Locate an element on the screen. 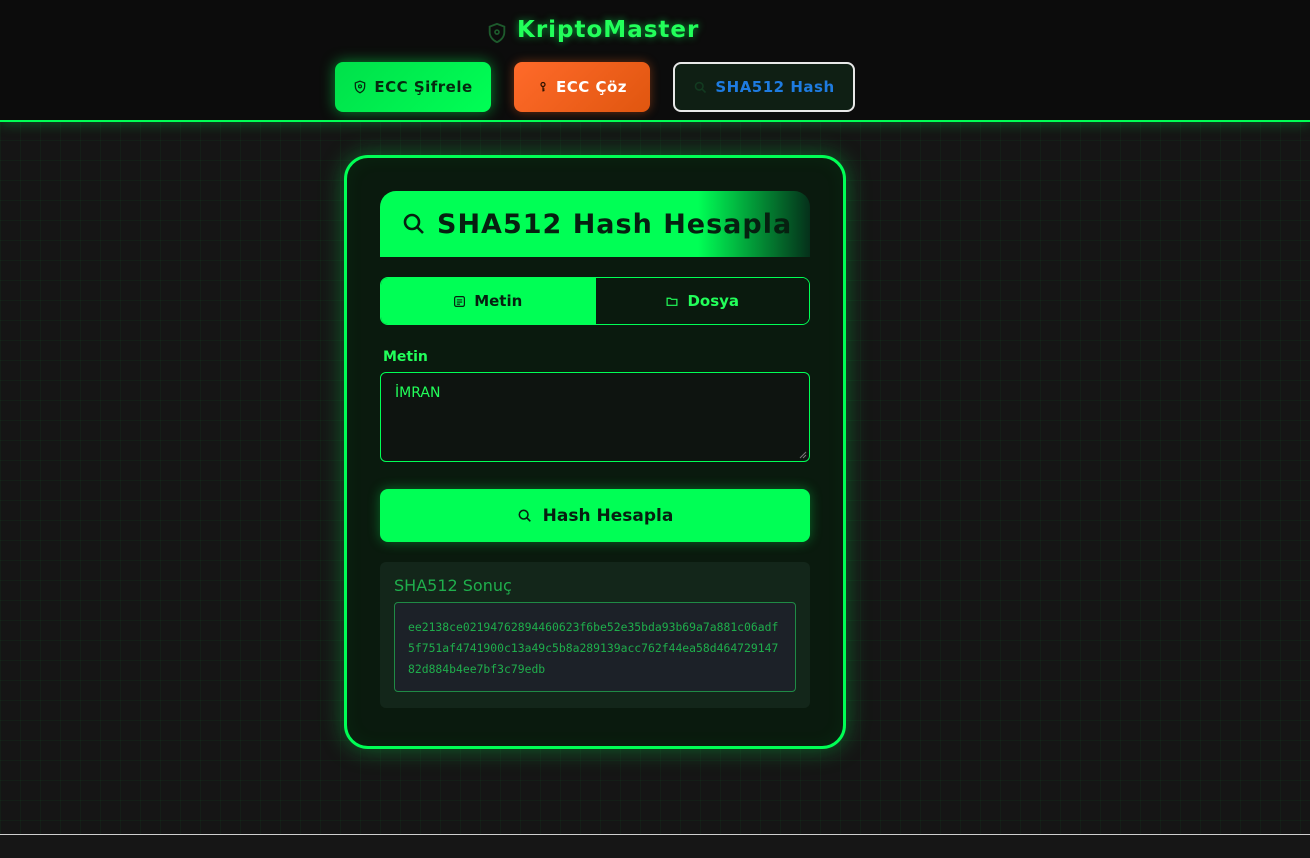  folder-icon is located at coordinates (672, 301).